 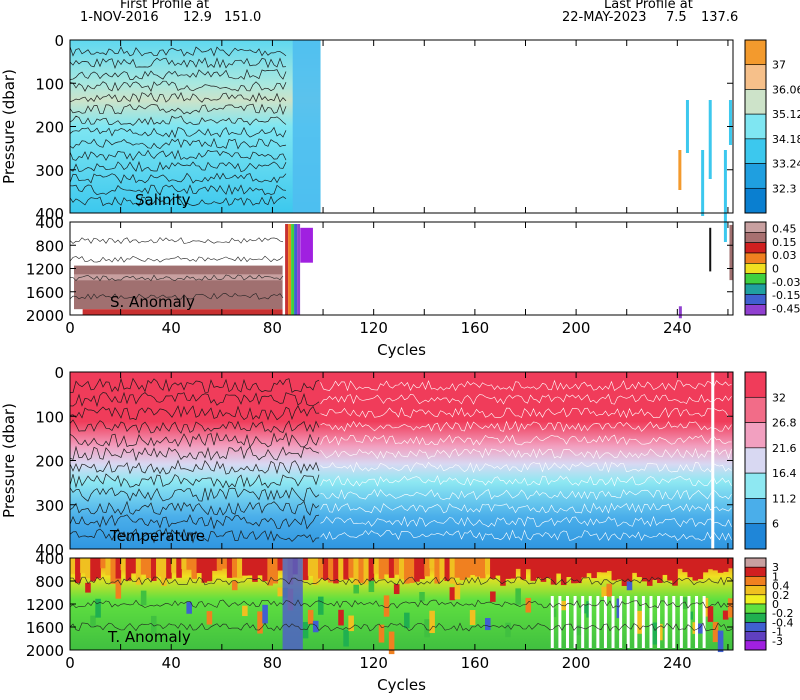 I want to click on contour-line, so click(x=176, y=240).